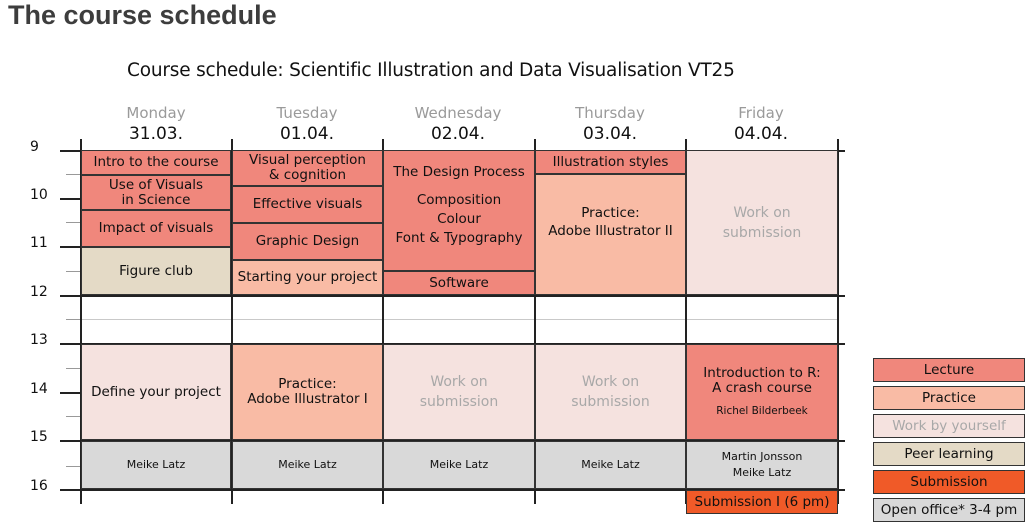  What do you see at coordinates (610, 113) in the screenshot?
I see `day-name-thursday: Thursday` at bounding box center [610, 113].